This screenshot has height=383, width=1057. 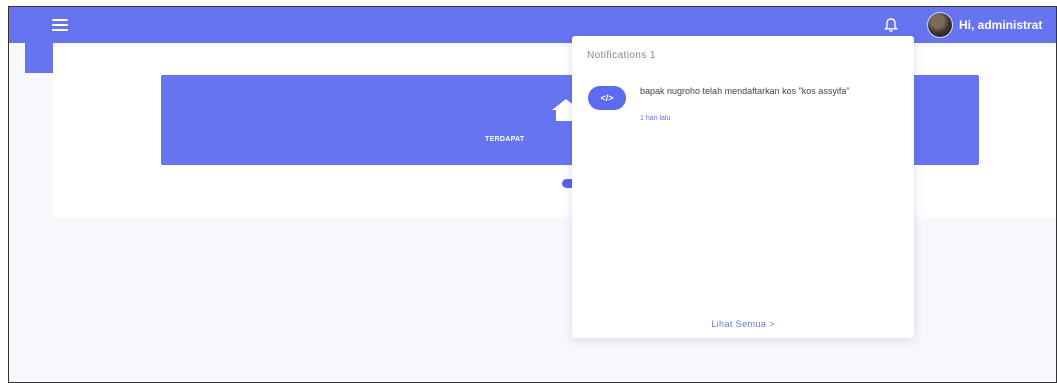 I want to click on hero-text: TERDAPAT, so click(x=505, y=139).